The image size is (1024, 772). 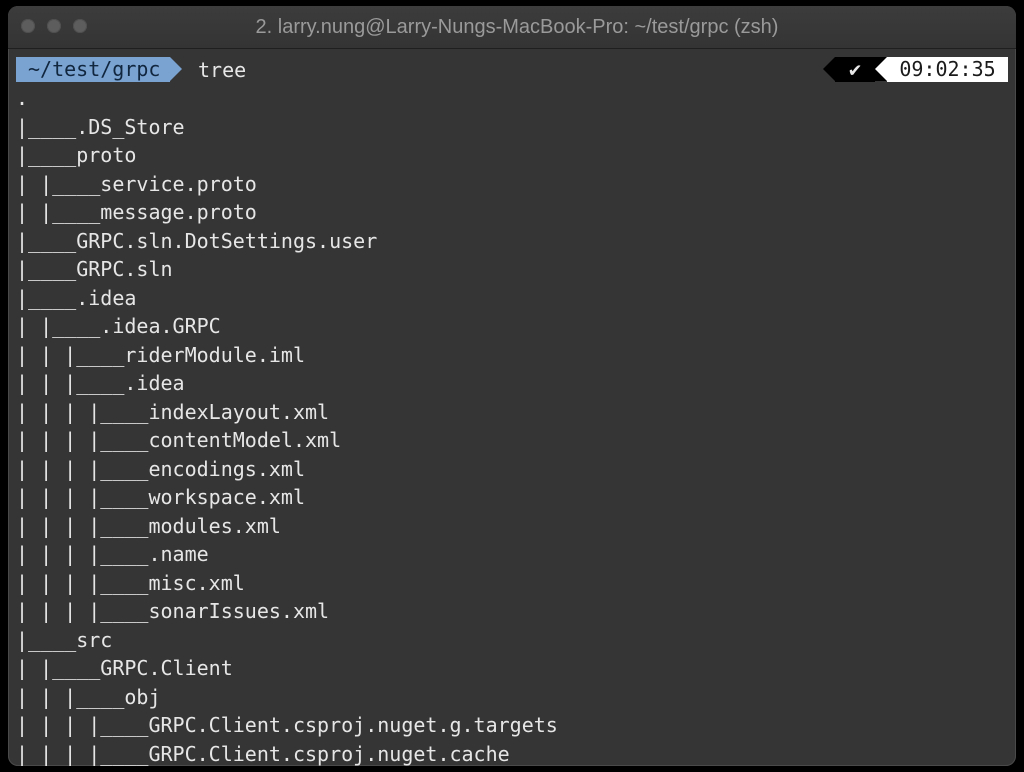 What do you see at coordinates (239, 411) in the screenshot?
I see `tree-entry-name: indexLayout.xml` at bounding box center [239, 411].